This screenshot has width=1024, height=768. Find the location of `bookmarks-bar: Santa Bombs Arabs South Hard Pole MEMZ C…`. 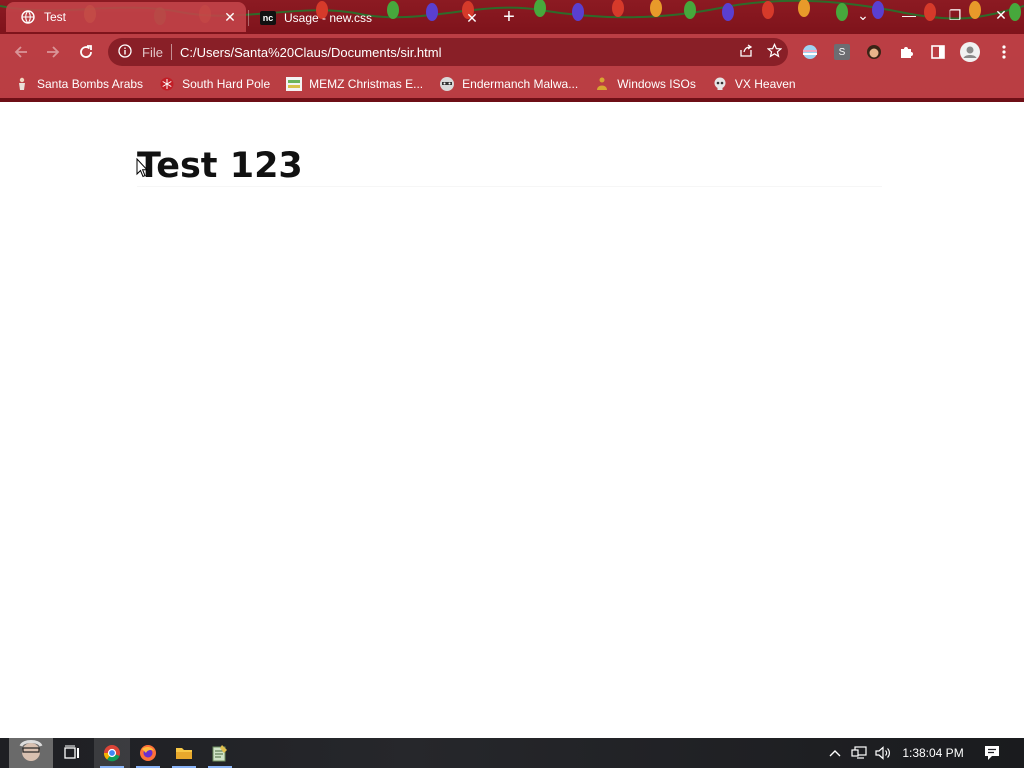

bookmarks-bar: Santa Bombs Arabs South Hard Pole MEMZ C… is located at coordinates (512, 84).